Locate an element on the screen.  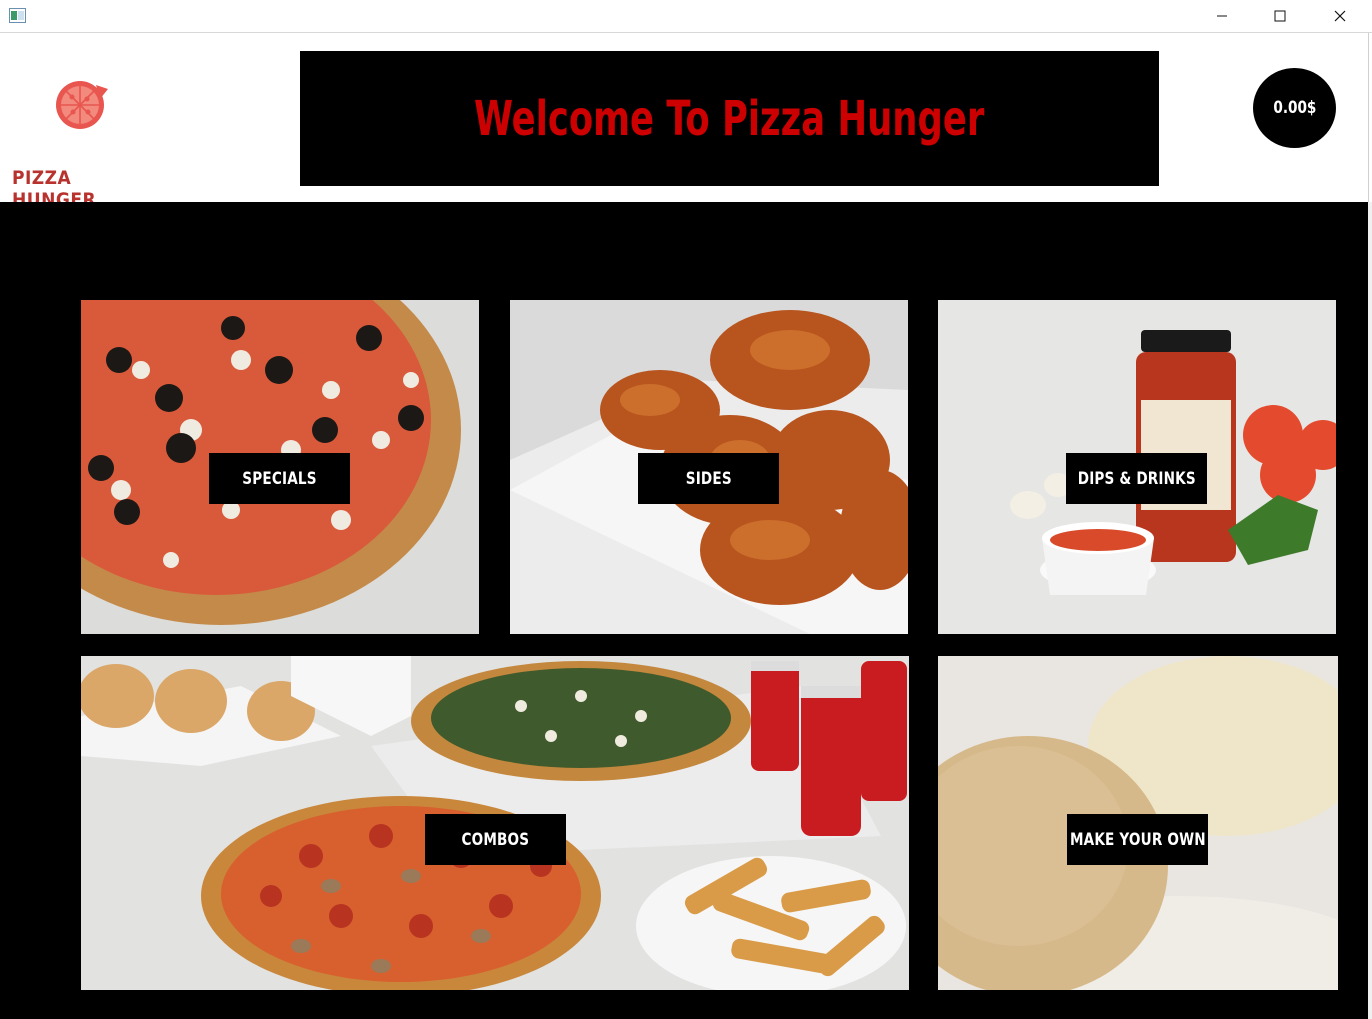
category-tile-specials: SPECIALS is located at coordinates (280, 467).